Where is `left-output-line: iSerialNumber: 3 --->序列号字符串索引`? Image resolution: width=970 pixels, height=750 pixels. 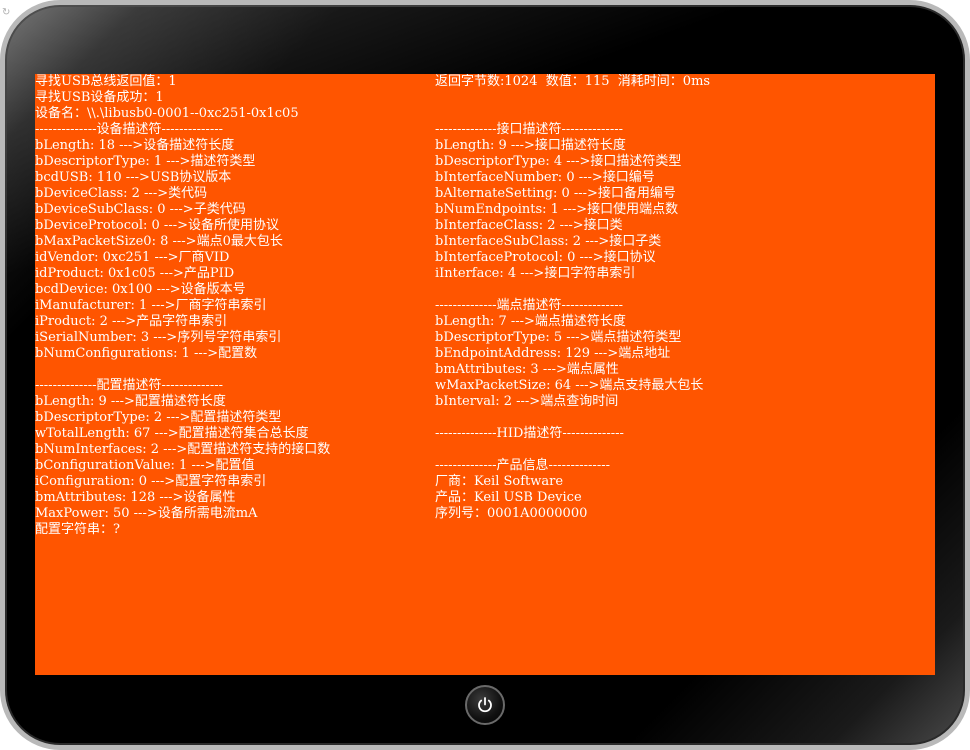 left-output-line: iSerialNumber: 3 --->序列号字符串索引 is located at coordinates (158, 337).